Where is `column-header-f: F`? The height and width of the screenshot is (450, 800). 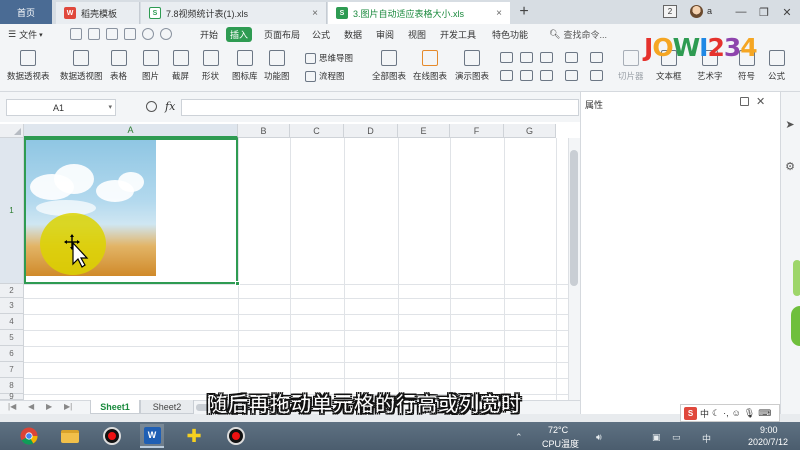 column-header-f: F is located at coordinates (477, 131).